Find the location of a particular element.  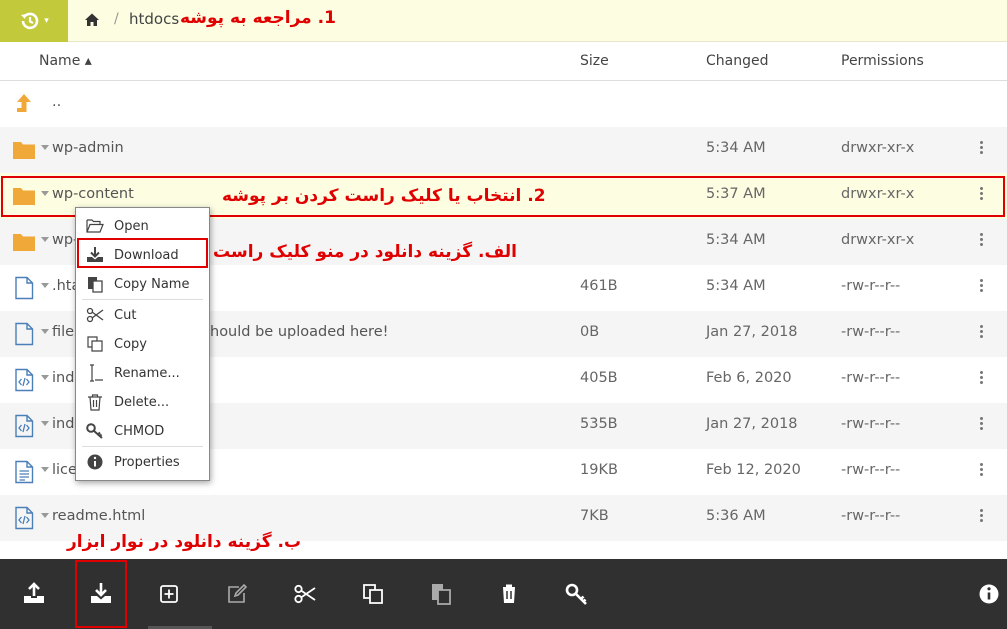

table-row-parent: .. is located at coordinates (503, 104).